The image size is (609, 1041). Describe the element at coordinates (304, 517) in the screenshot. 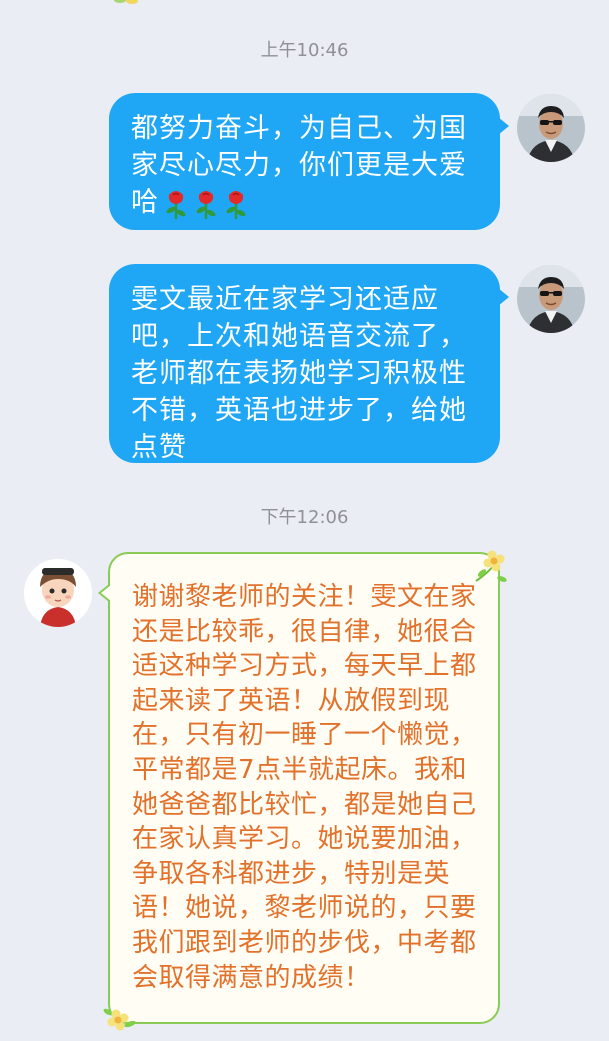

I see `timestamp: 下午12:06` at that location.